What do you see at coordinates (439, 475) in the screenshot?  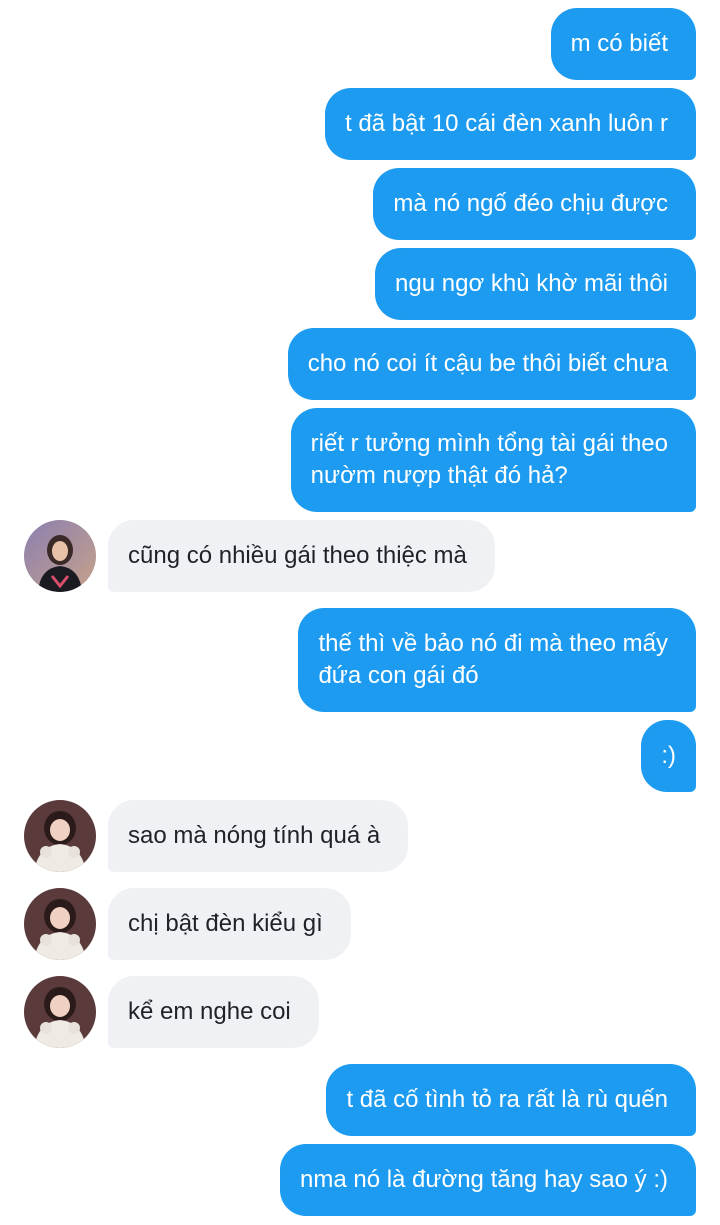 I see `message-text-line: nườm nượp thật đó hả?` at bounding box center [439, 475].